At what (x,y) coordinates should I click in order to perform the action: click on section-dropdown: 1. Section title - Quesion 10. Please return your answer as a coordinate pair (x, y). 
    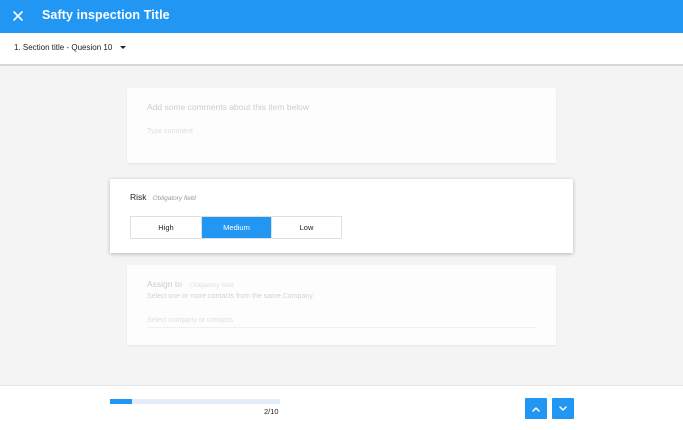
    Looking at the image, I should click on (70, 47).